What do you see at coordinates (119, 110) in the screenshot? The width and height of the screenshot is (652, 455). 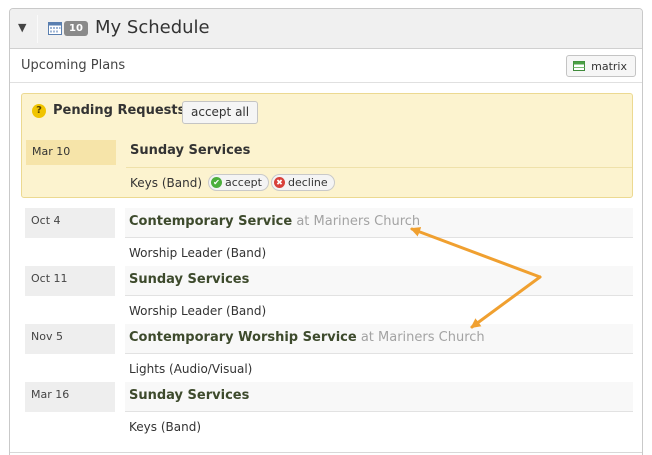 I see `pending-requests-title: Pending Requests` at bounding box center [119, 110].